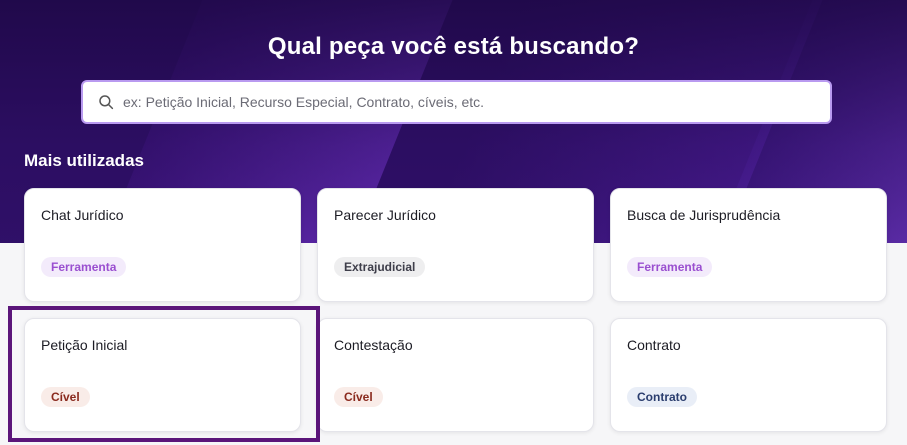  Describe the element at coordinates (106, 102) in the screenshot. I see `search-icon` at that location.